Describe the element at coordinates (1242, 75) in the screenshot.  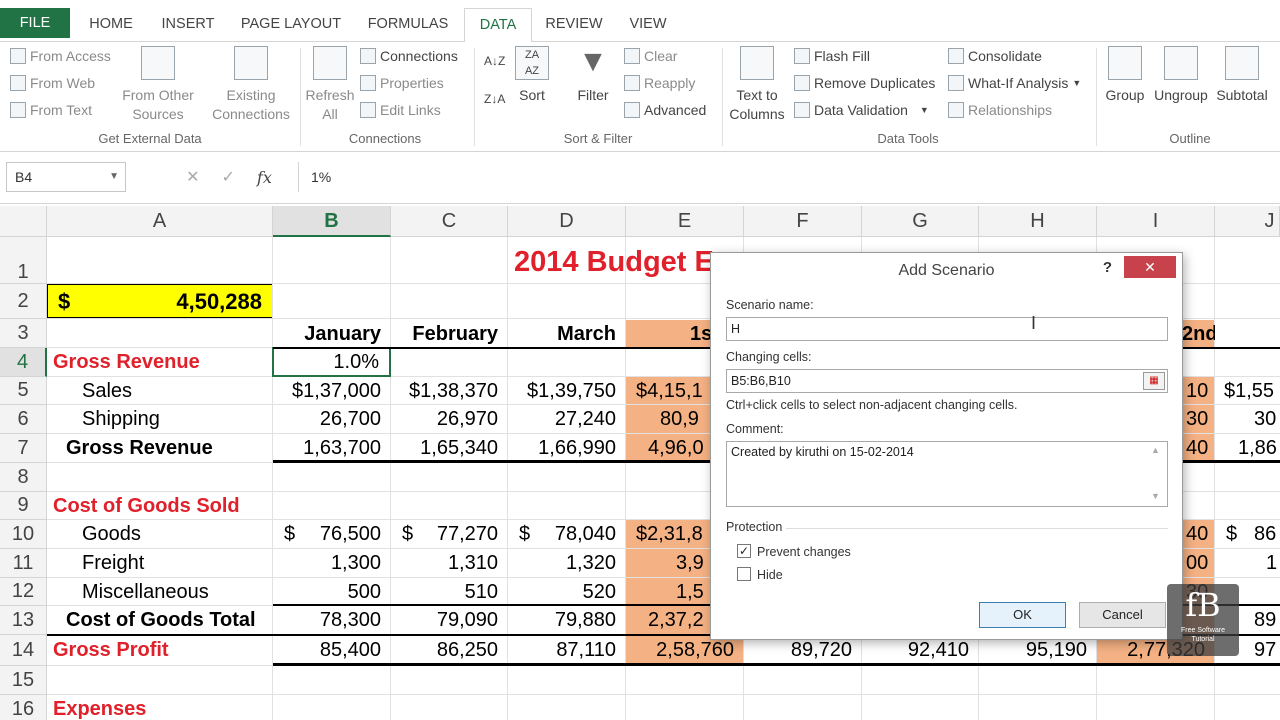
I see `subtotal-button: Subtotal` at that location.